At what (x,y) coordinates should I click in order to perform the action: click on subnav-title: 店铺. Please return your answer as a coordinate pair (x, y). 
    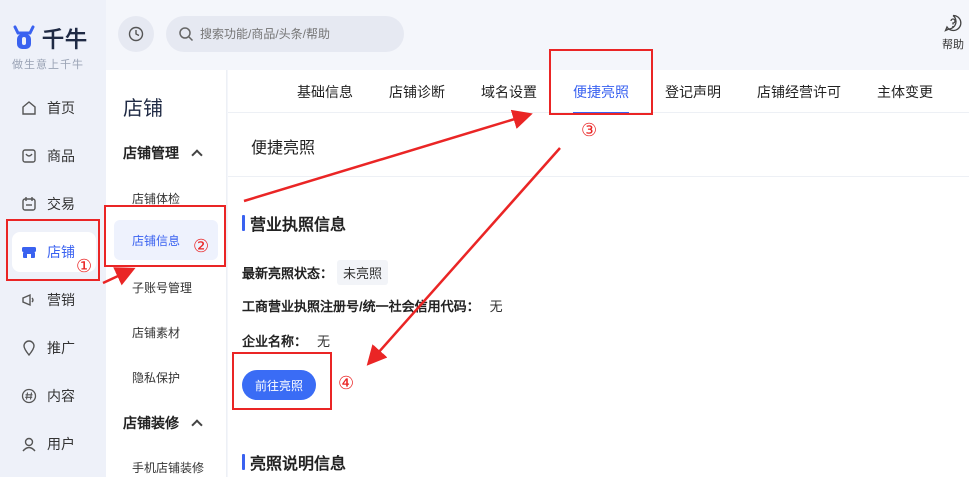
    Looking at the image, I should click on (143, 109).